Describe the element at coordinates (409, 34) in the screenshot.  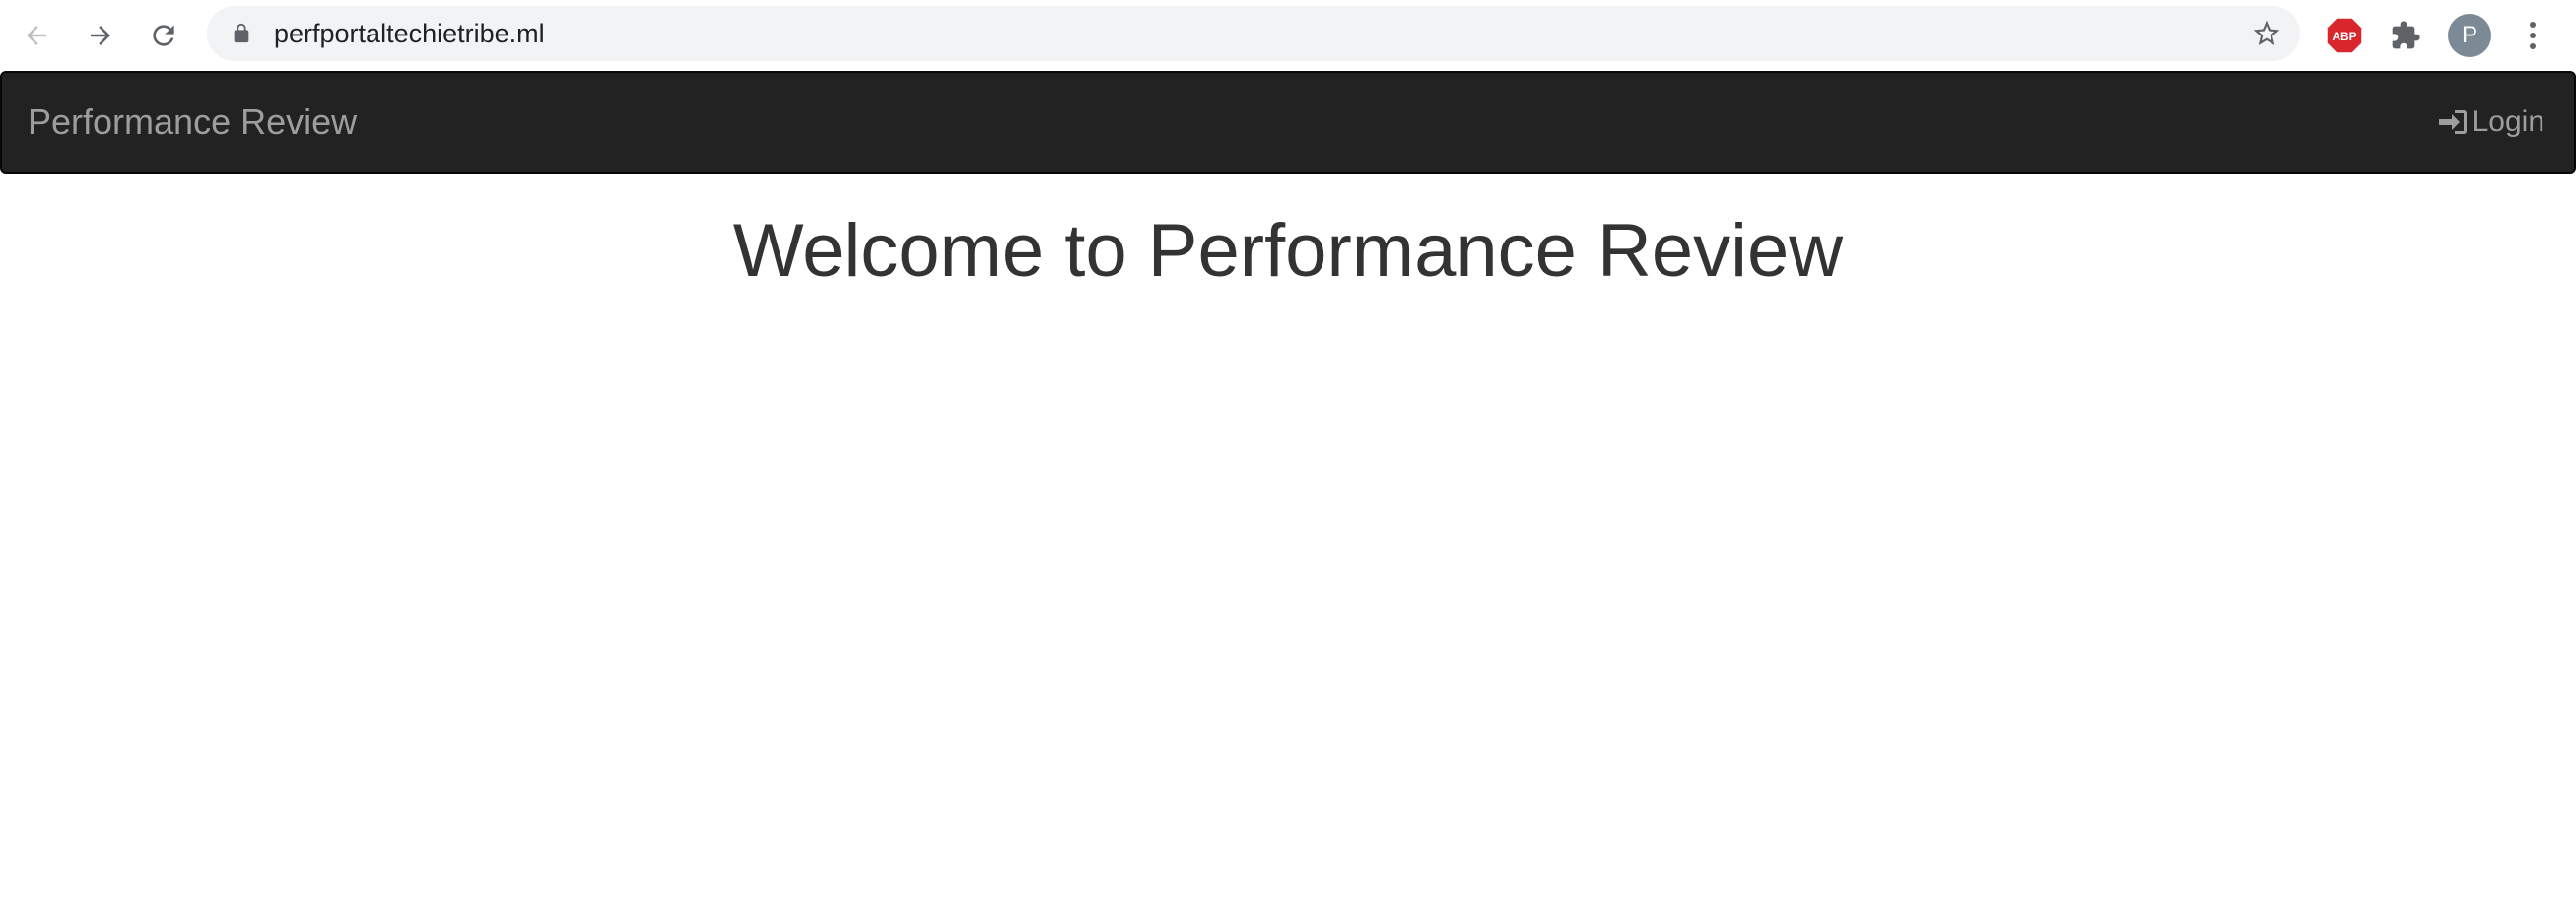
I see `url-text: perfportaltechietribe.ml` at that location.